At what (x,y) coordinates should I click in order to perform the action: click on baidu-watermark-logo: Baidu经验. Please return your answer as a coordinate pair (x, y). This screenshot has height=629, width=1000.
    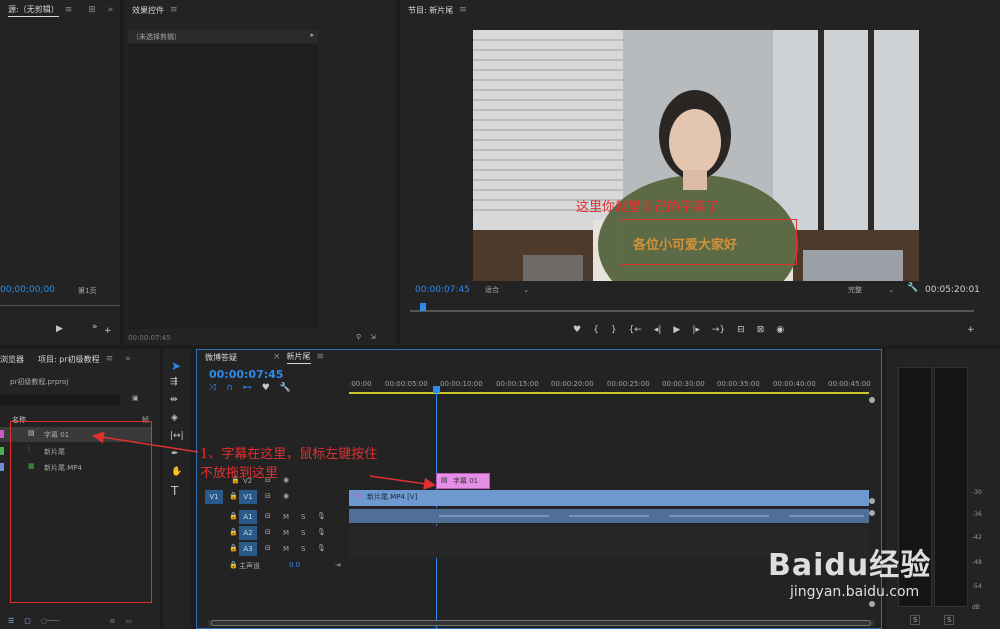
    Looking at the image, I should click on (850, 565).